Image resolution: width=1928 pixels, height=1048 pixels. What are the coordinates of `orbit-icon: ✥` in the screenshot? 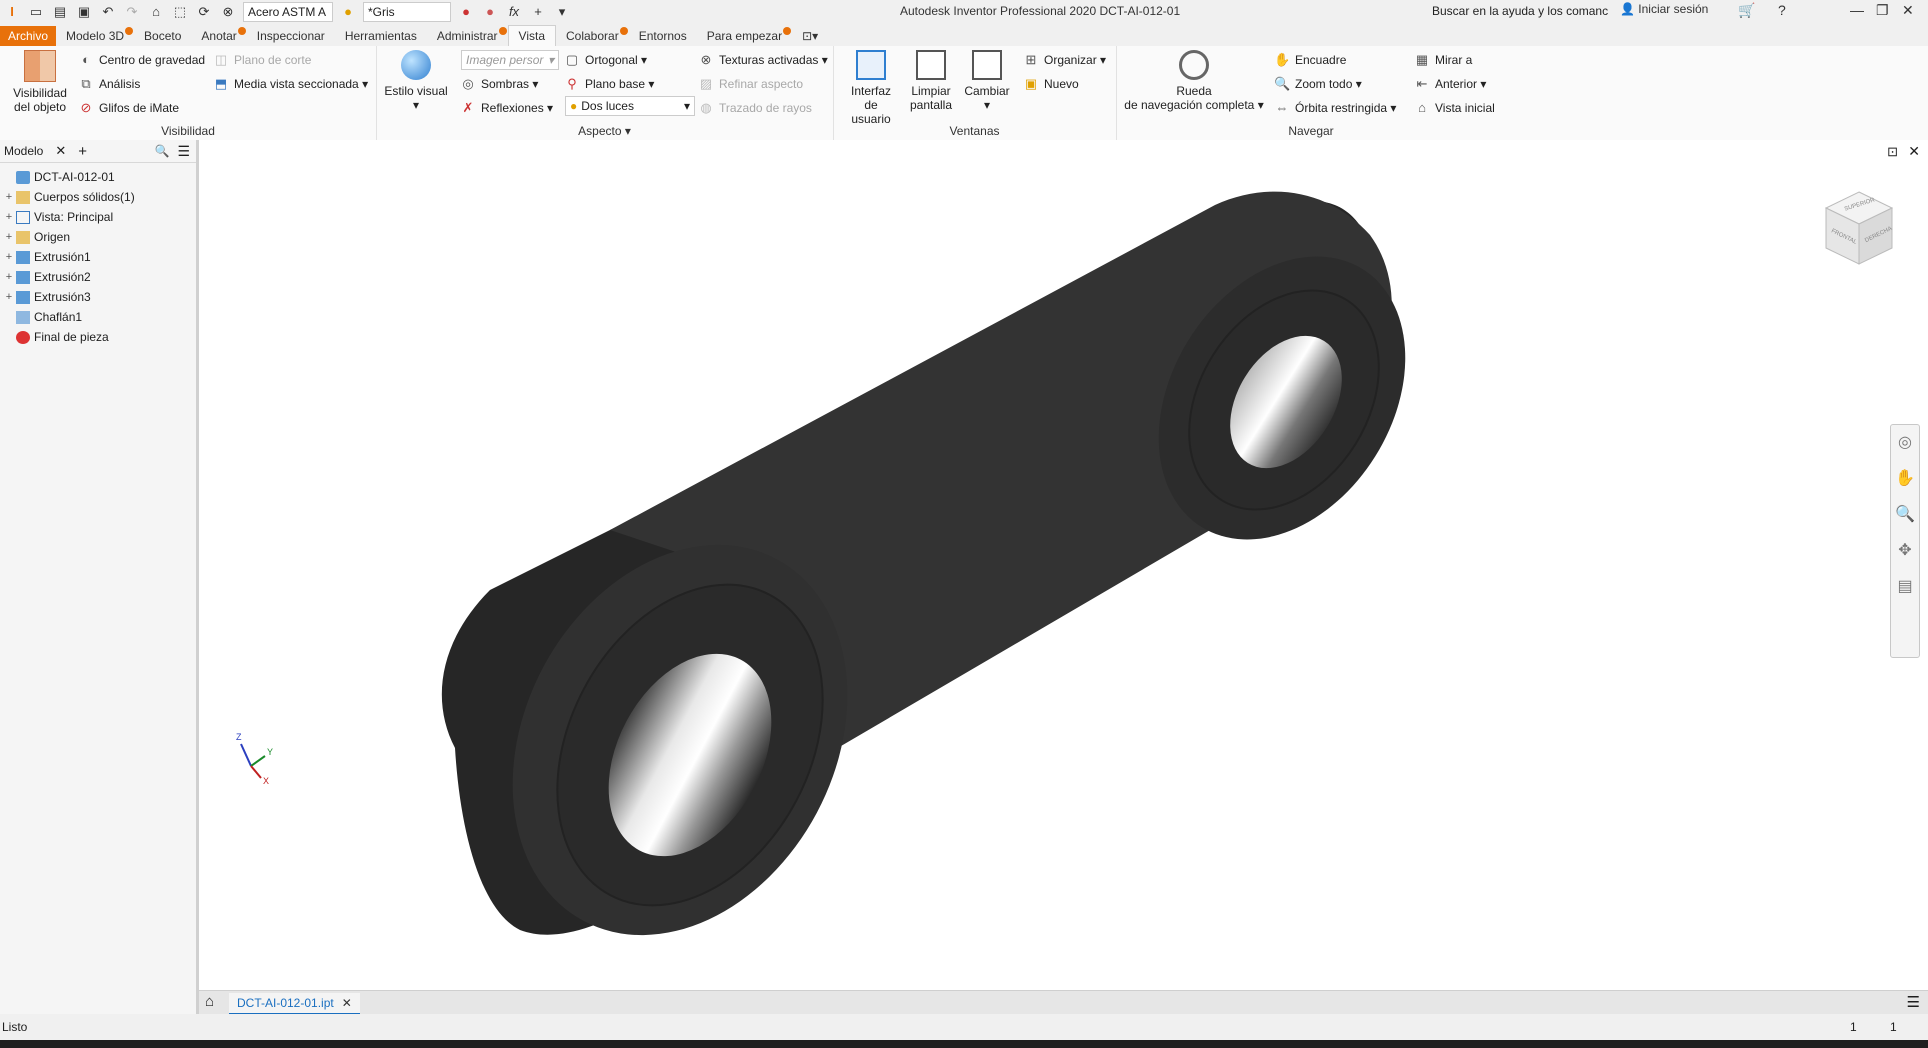 It's located at (1905, 551).